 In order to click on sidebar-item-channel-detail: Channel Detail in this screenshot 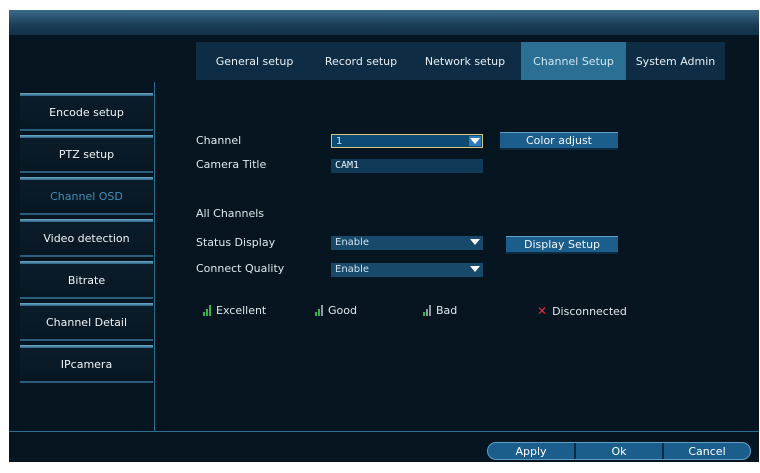, I will do `click(86, 322)`.